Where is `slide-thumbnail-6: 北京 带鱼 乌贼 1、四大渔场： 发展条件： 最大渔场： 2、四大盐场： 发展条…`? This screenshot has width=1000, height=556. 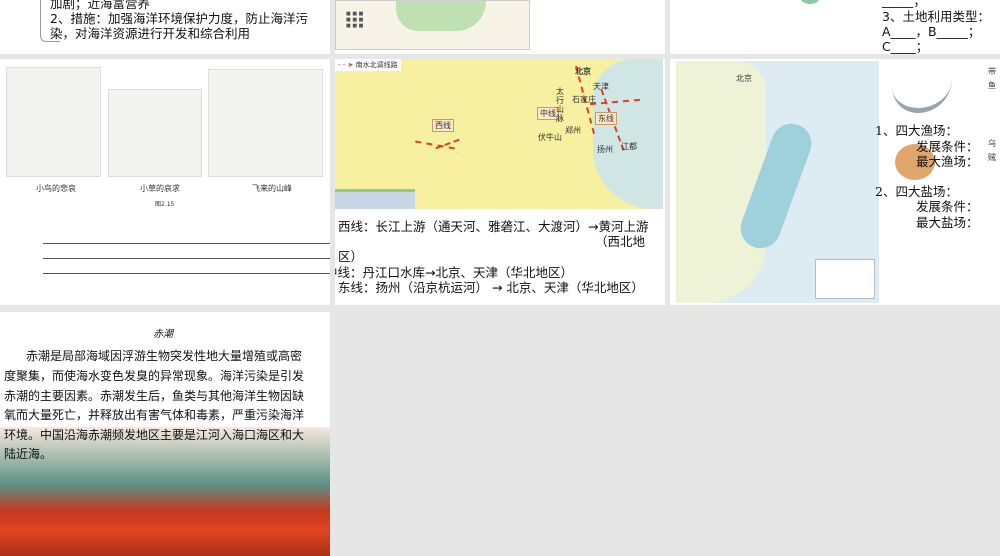 slide-thumbnail-6: 北京 带鱼 乌贼 1、四大渔场： 发展条件： 最大渔场： 2、四大盐场： 发展条… is located at coordinates (835, 182).